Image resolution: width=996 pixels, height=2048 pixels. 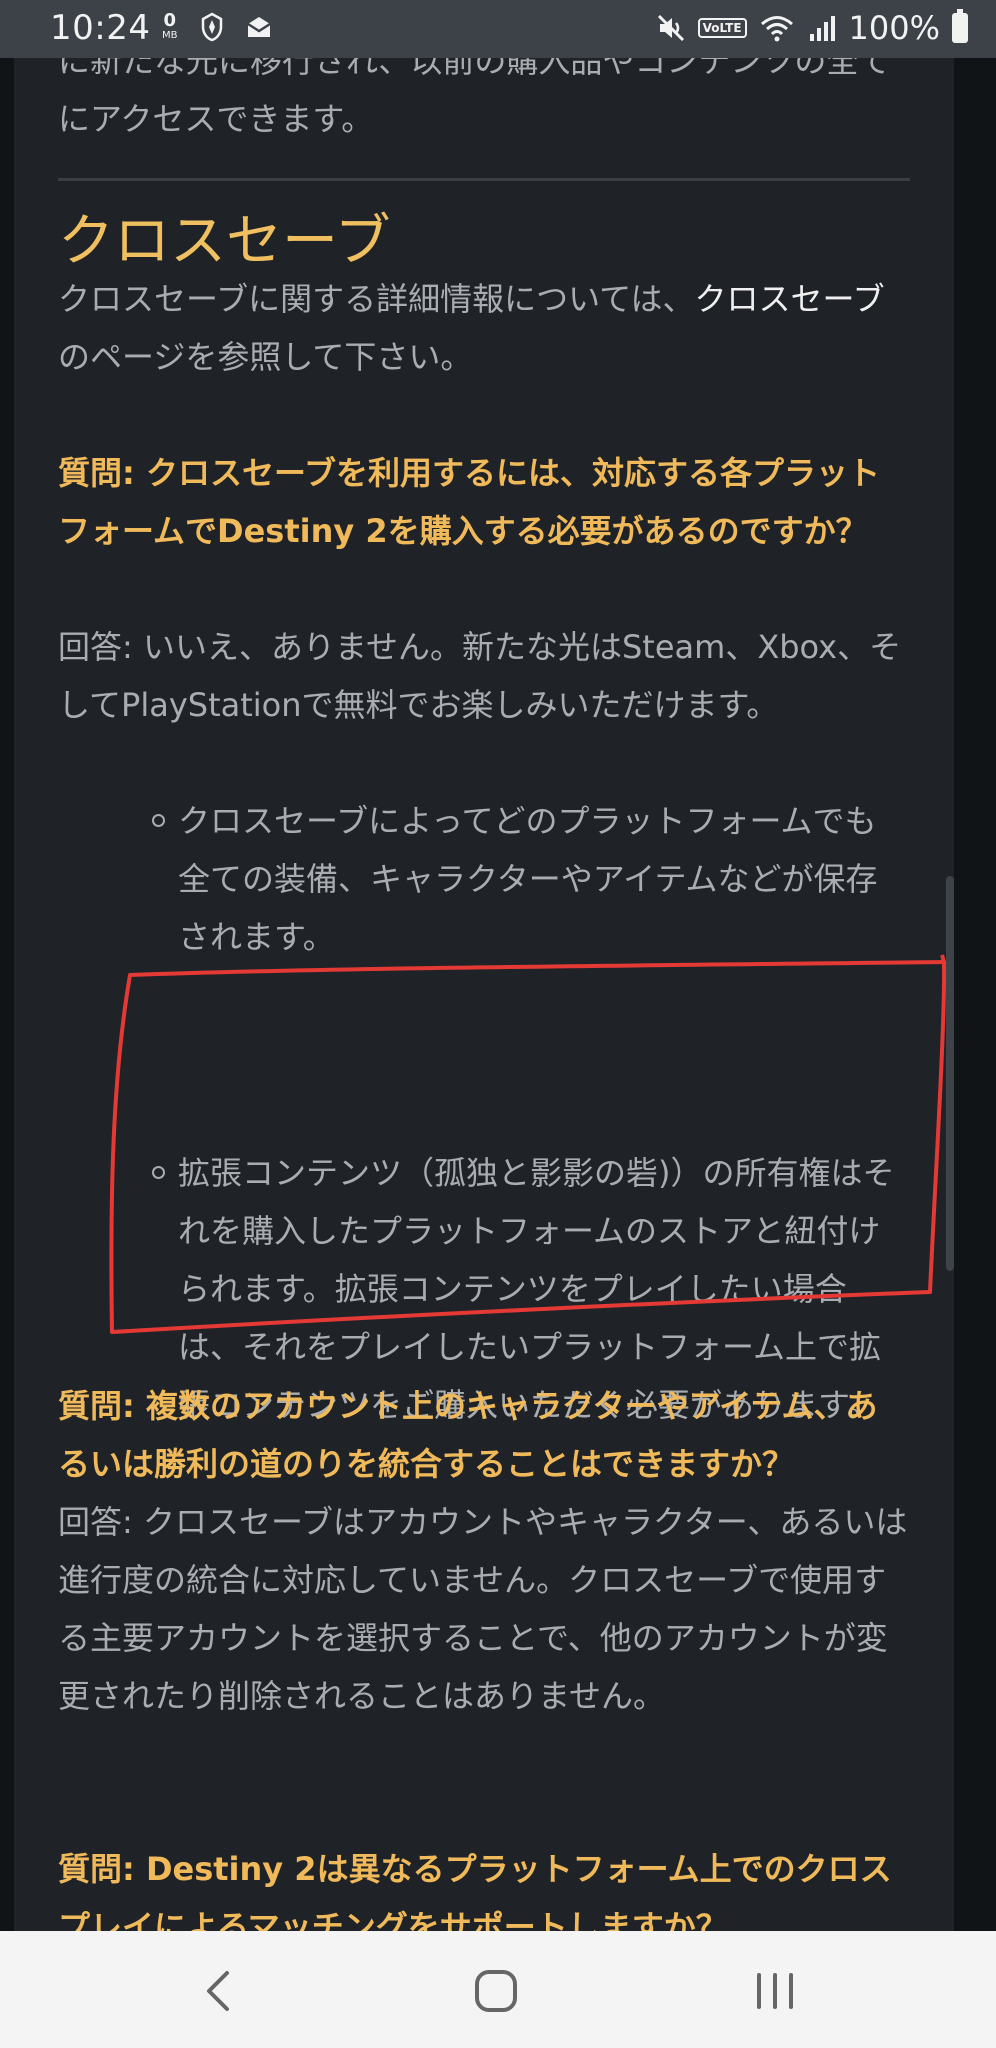 What do you see at coordinates (170, 26) in the screenshot?
I see `data-counter-icon: 0 MB` at bounding box center [170, 26].